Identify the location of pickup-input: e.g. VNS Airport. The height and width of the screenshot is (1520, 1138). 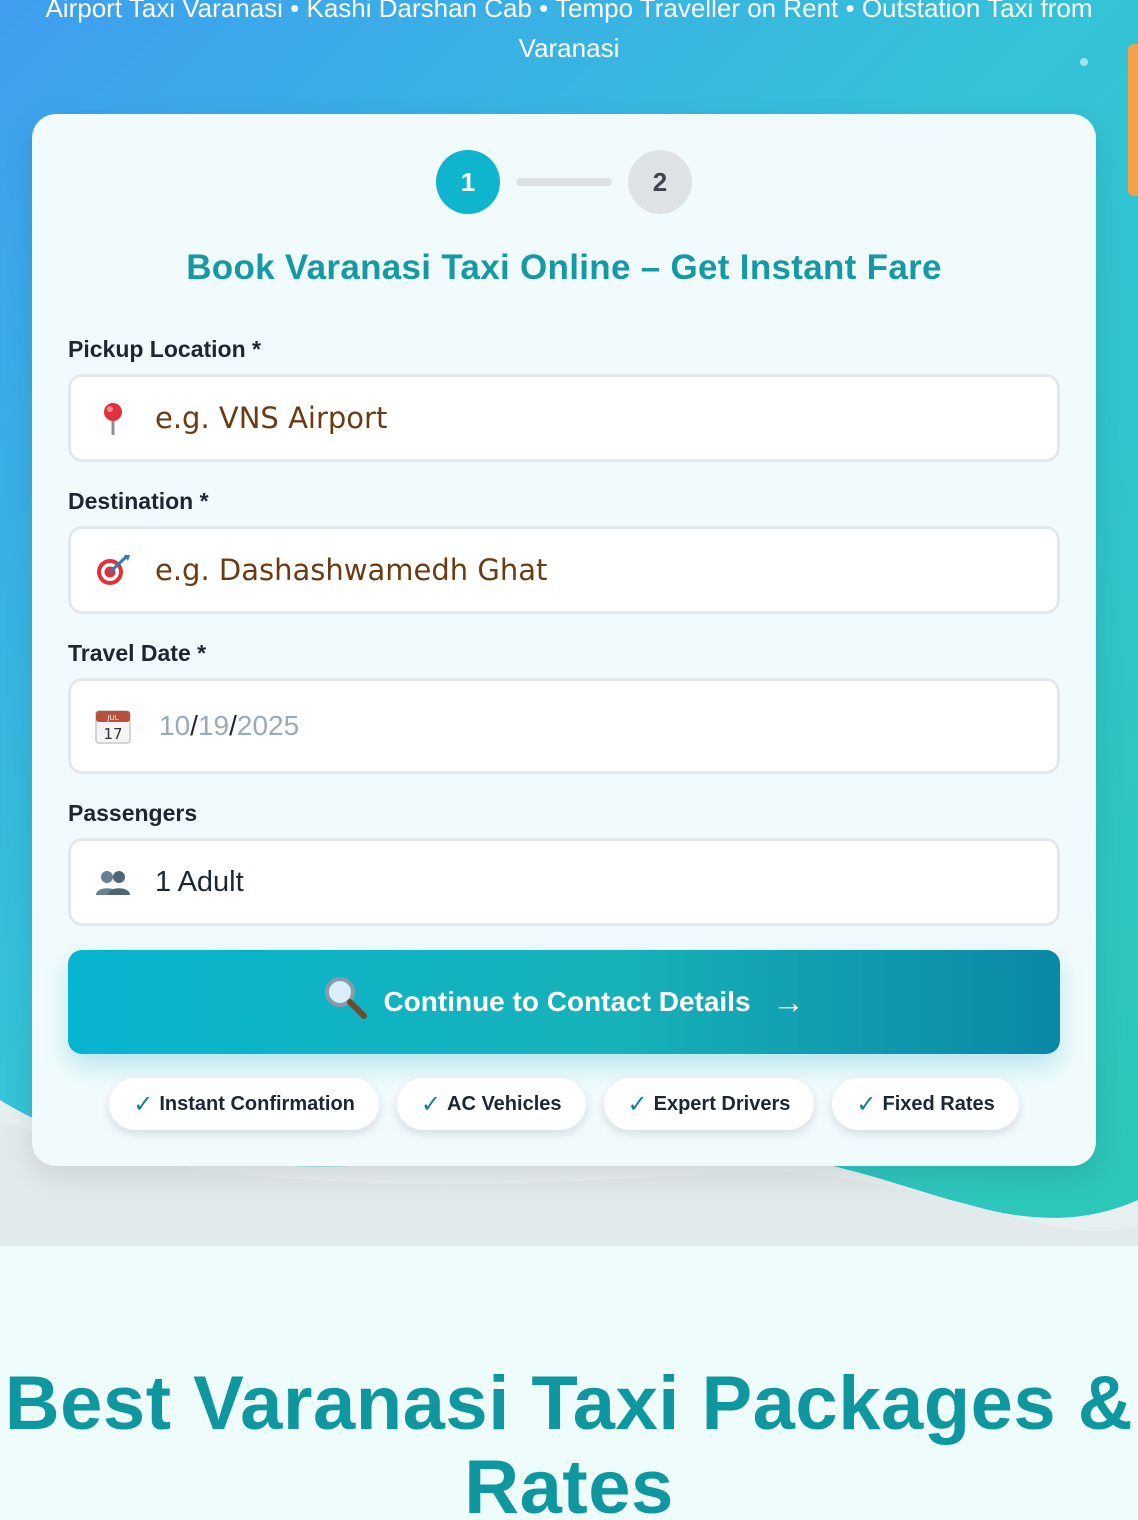
(564, 418).